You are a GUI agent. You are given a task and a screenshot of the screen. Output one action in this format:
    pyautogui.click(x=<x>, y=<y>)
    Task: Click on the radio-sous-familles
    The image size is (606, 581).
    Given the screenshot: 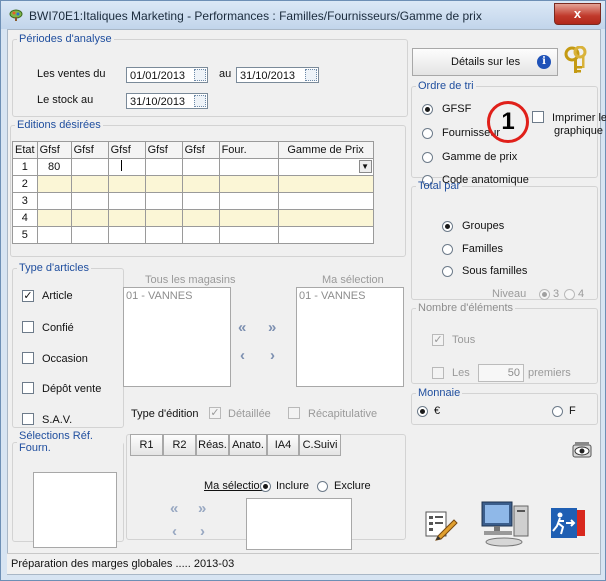 What is the action you would take?
    pyautogui.click(x=447, y=271)
    